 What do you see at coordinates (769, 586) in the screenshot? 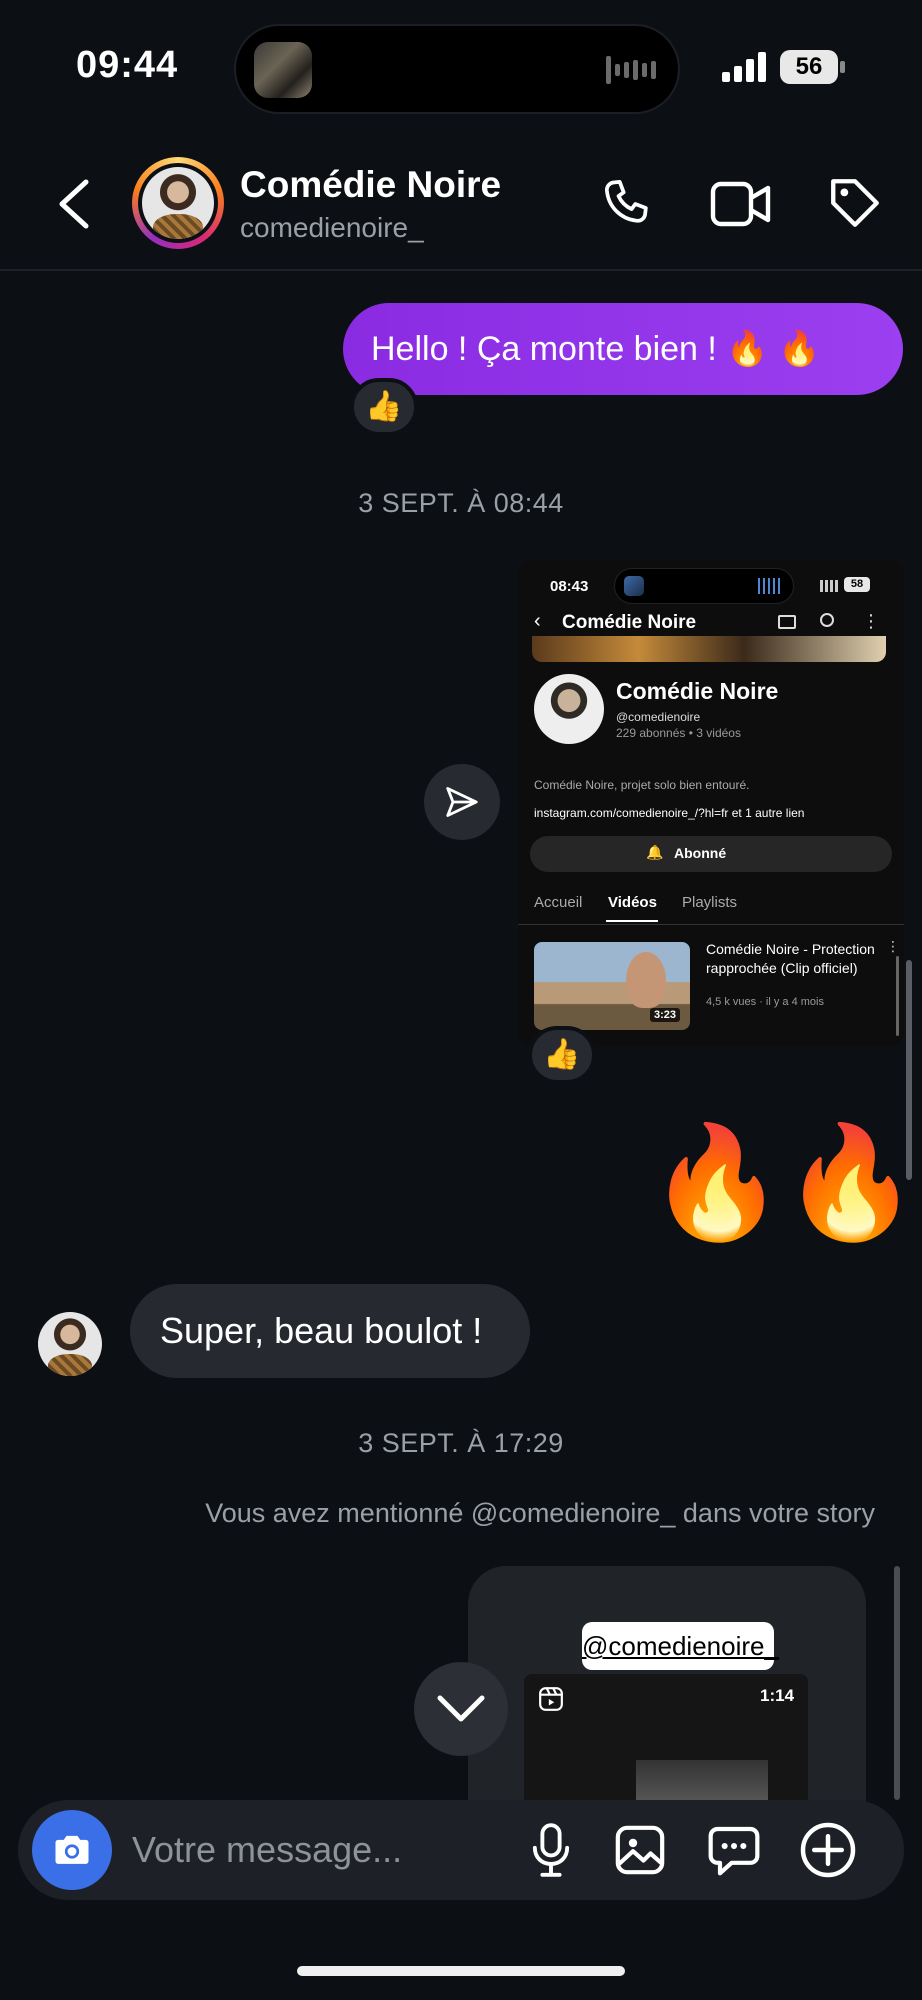
I see `screenshot-waveform-icon` at bounding box center [769, 586].